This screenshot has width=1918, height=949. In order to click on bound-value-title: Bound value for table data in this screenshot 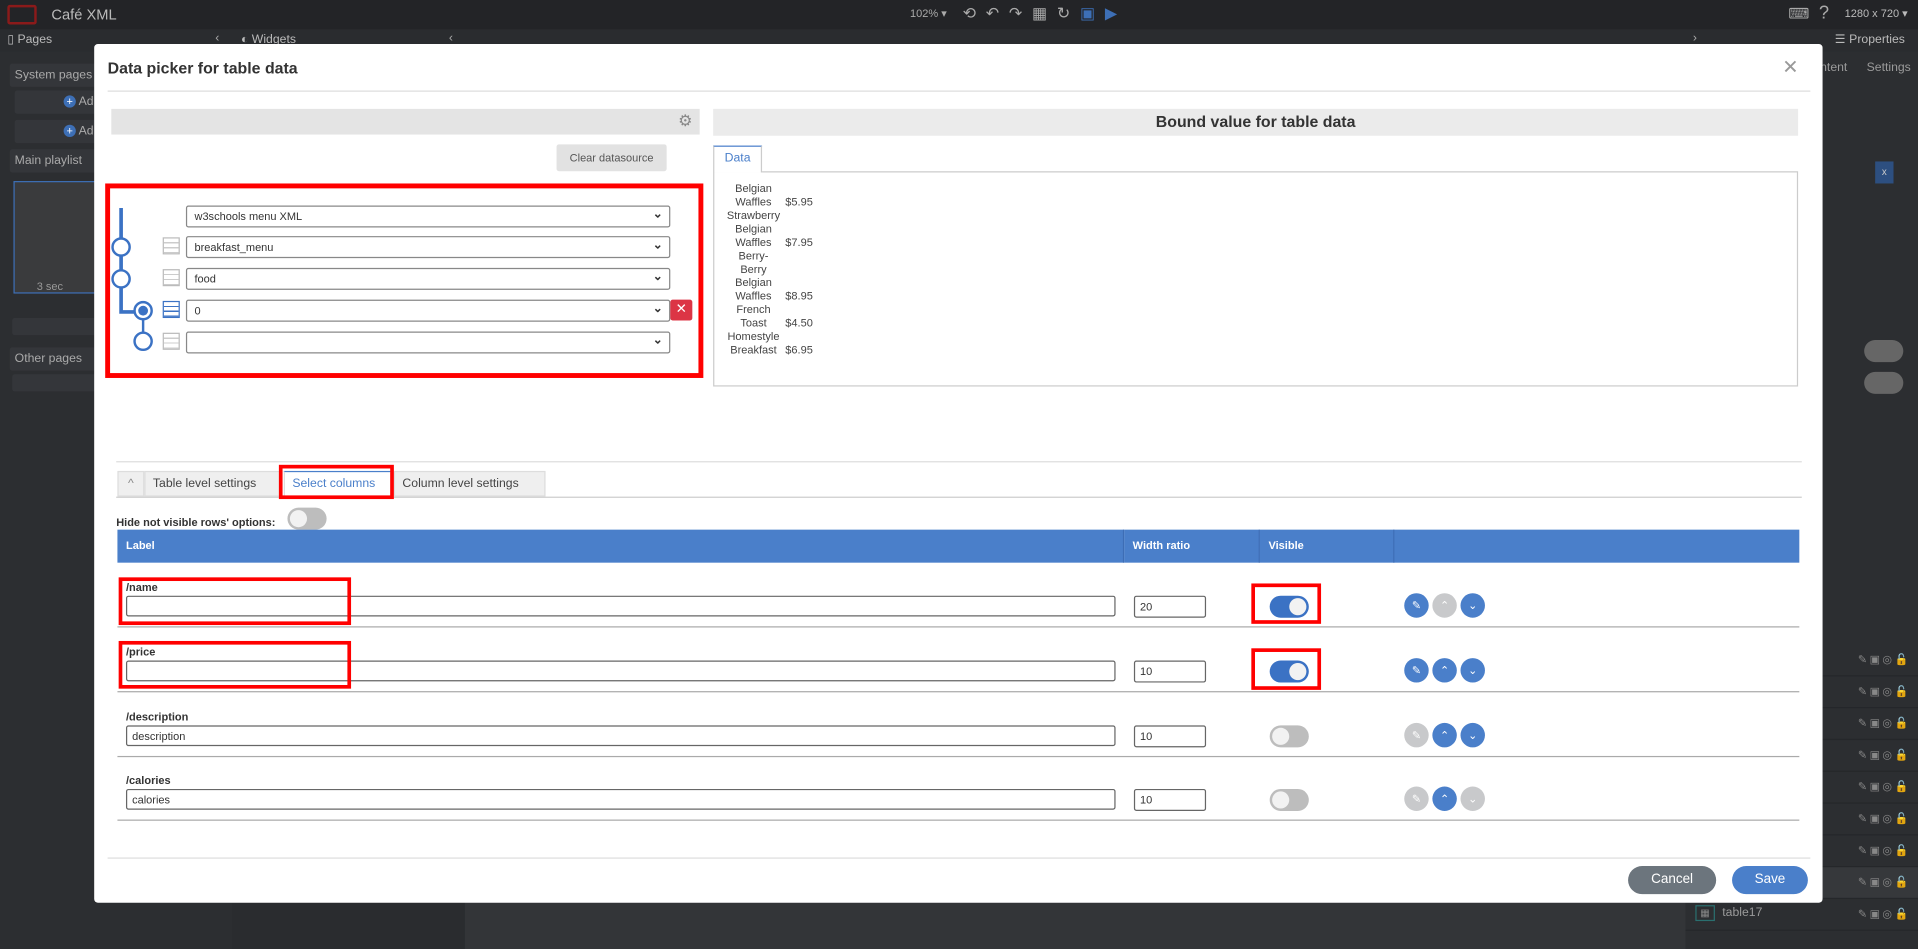, I will do `click(1256, 122)`.